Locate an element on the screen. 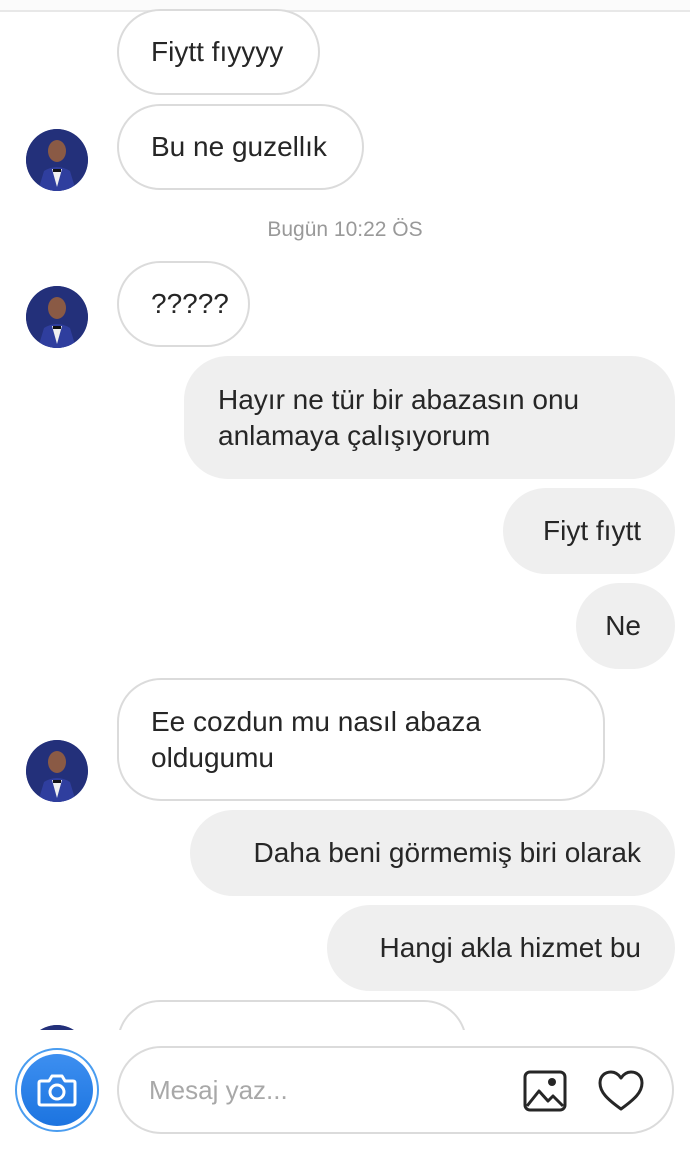  outgoing-message: Ne is located at coordinates (625, 626).